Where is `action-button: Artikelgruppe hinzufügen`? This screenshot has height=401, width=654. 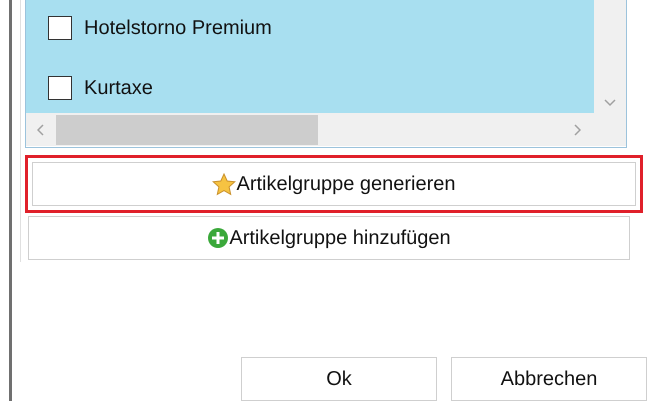
action-button: Artikelgruppe hinzufügen is located at coordinates (329, 238).